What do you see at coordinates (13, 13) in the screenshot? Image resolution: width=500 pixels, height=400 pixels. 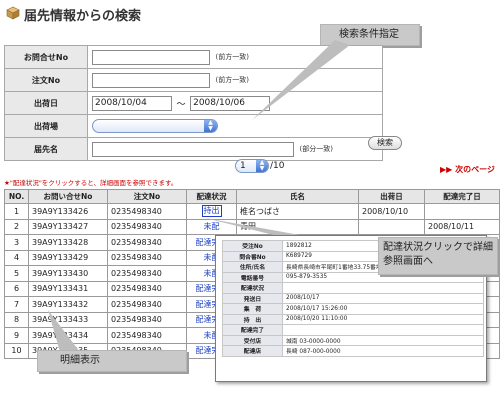 I see `package-icon` at bounding box center [13, 13].